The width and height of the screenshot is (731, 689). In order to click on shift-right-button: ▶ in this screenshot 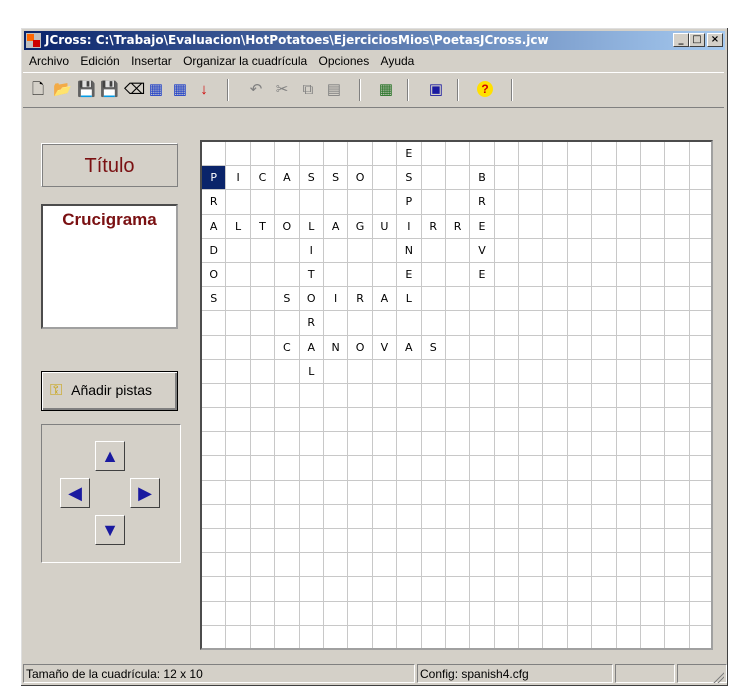, I will do `click(145, 493)`.